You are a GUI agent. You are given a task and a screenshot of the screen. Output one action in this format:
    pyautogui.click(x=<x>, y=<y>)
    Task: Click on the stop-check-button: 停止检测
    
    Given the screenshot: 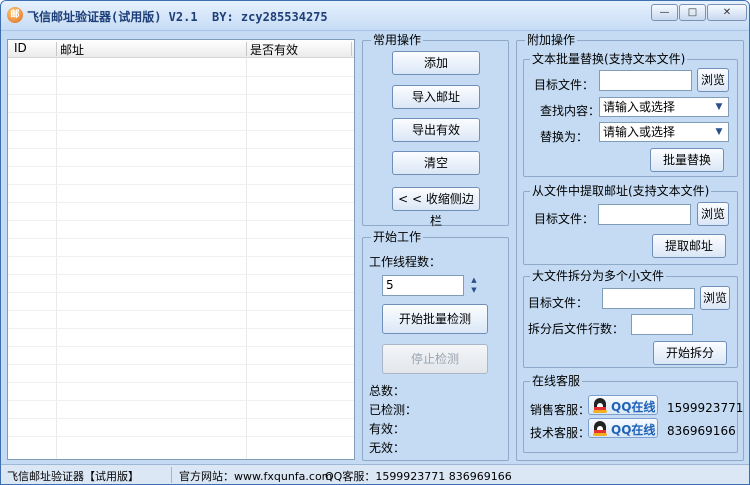 What is the action you would take?
    pyautogui.click(x=435, y=359)
    